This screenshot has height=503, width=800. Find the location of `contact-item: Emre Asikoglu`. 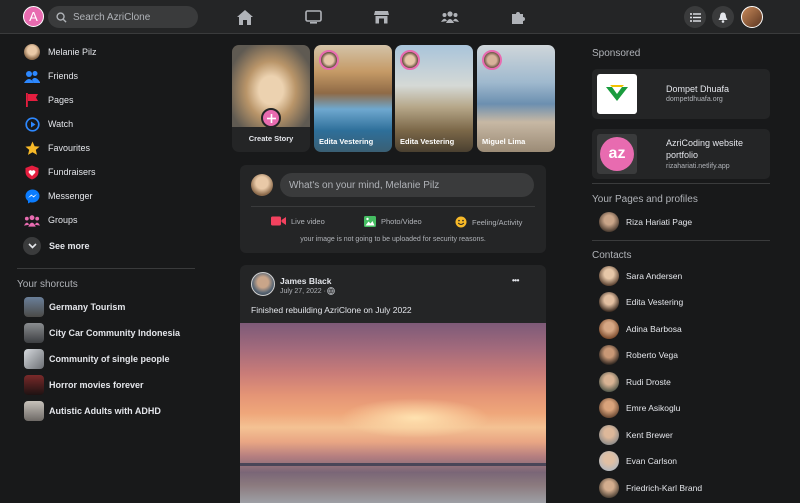

contact-item: Emre Asikoglu is located at coordinates (681, 408).